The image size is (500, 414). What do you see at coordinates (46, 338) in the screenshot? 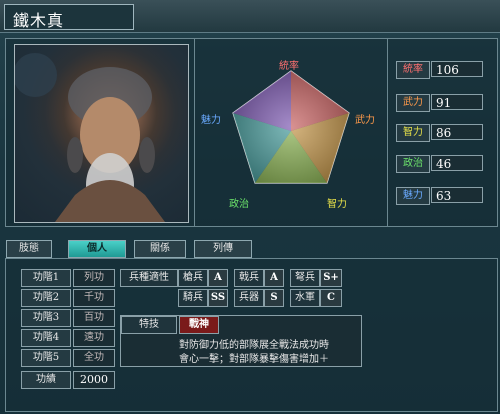
I see `grade-label: 功階4` at bounding box center [46, 338].